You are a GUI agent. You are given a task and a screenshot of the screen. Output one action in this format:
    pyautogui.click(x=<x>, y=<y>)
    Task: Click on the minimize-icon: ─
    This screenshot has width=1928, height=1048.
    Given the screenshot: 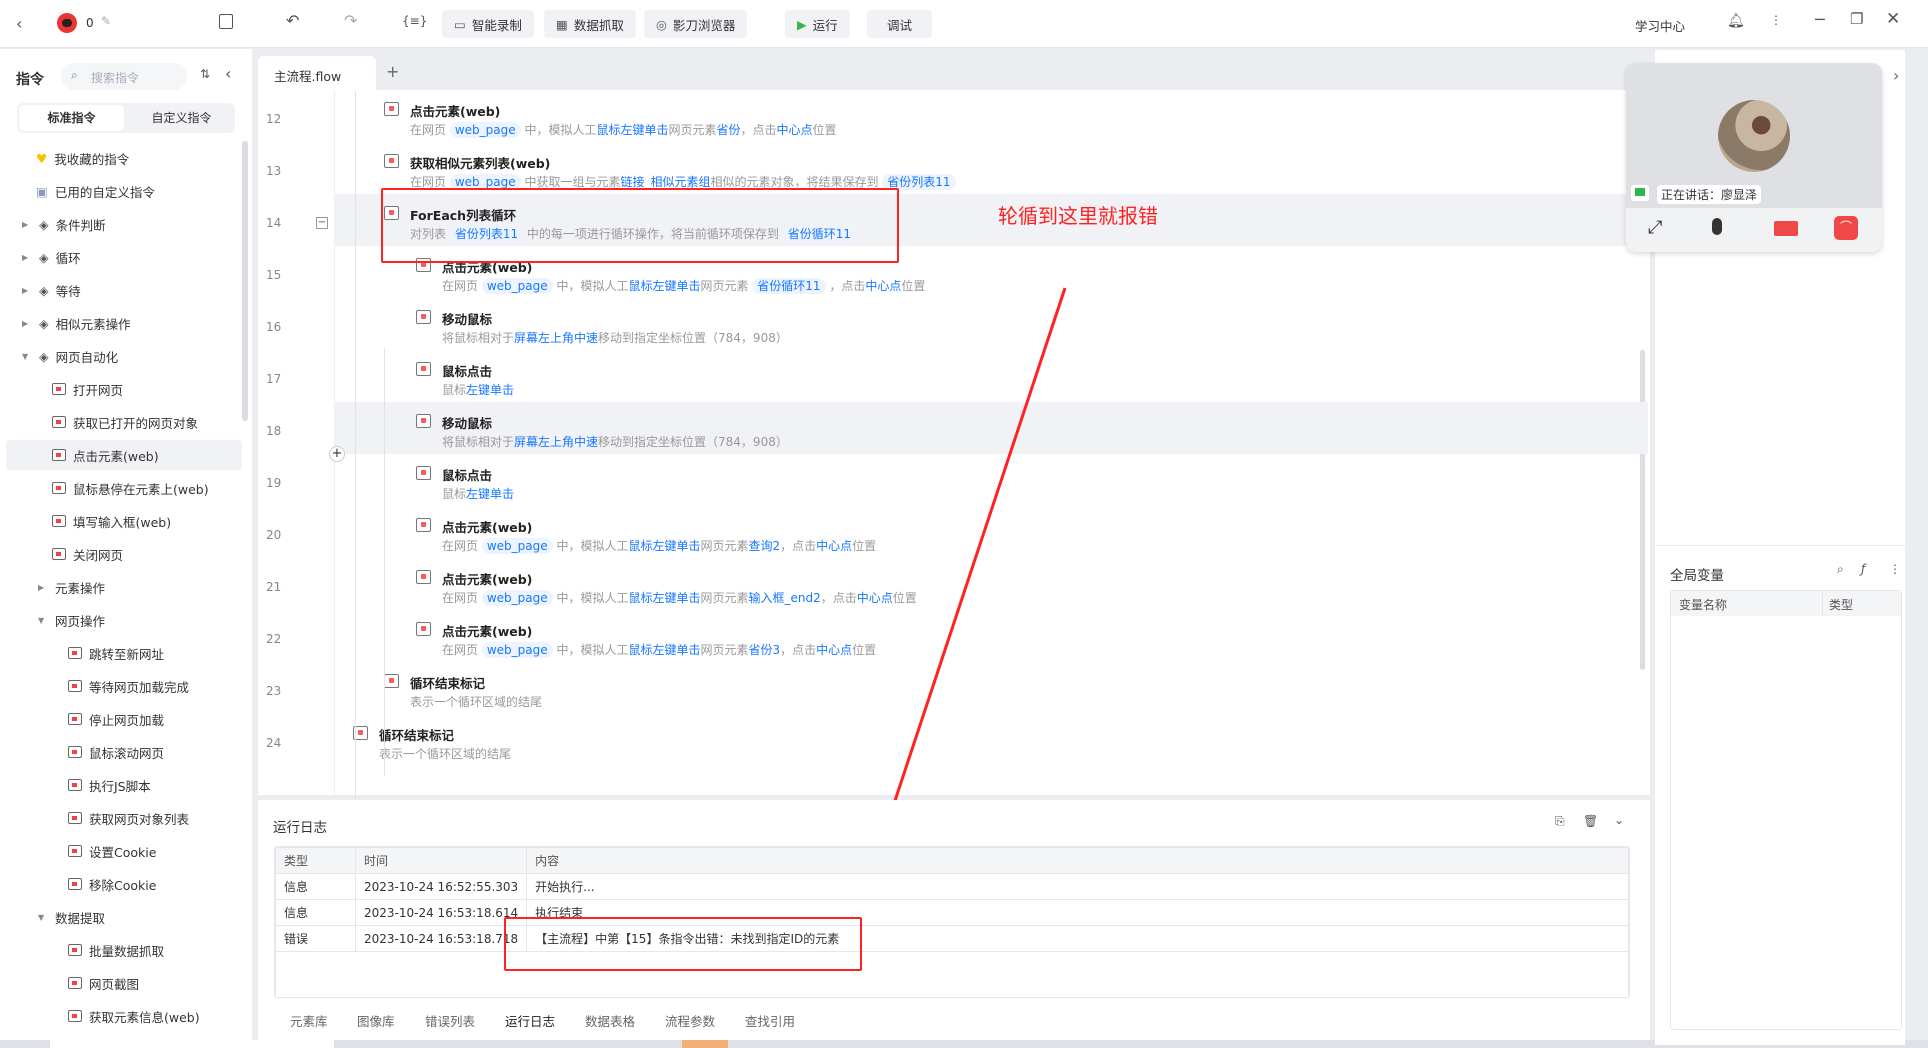 What is the action you would take?
    pyautogui.click(x=1820, y=19)
    